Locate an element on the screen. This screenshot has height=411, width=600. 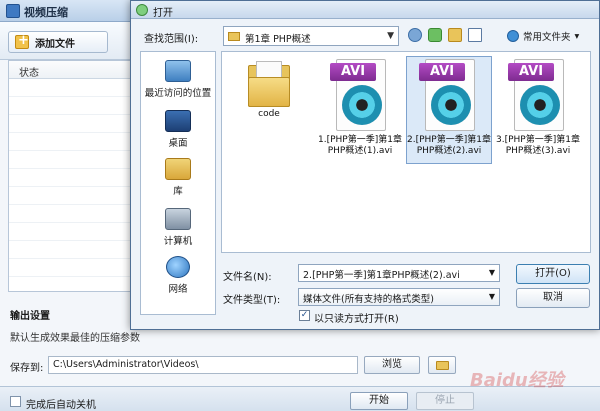
up-folder-icon is located at coordinates (435, 35).